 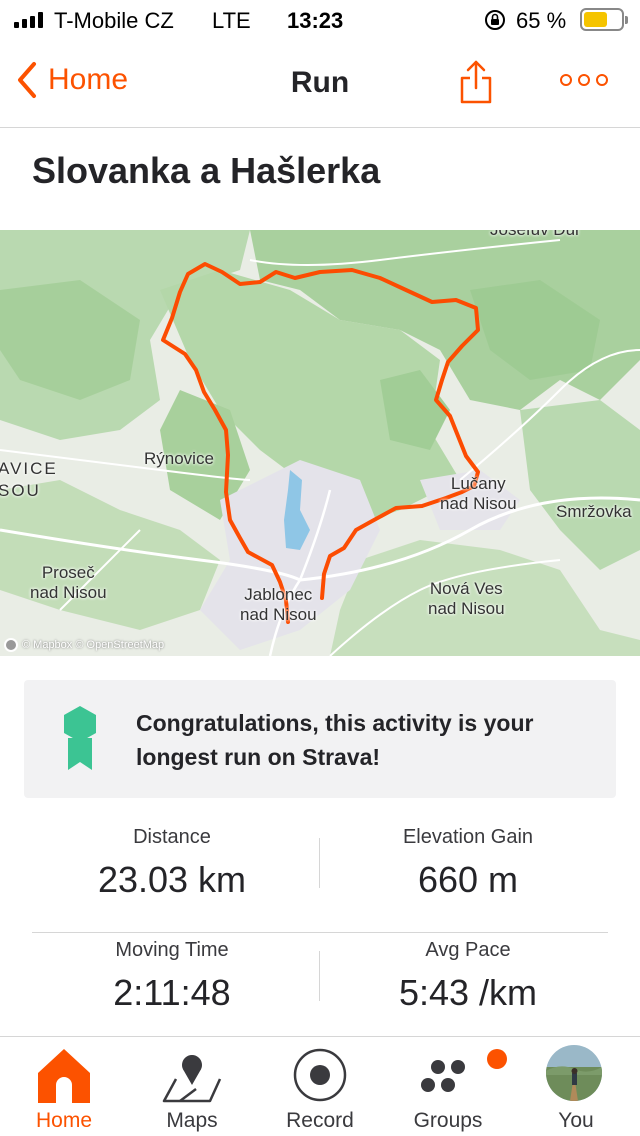 What do you see at coordinates (192, 1079) in the screenshot?
I see `map-pin-icon` at bounding box center [192, 1079].